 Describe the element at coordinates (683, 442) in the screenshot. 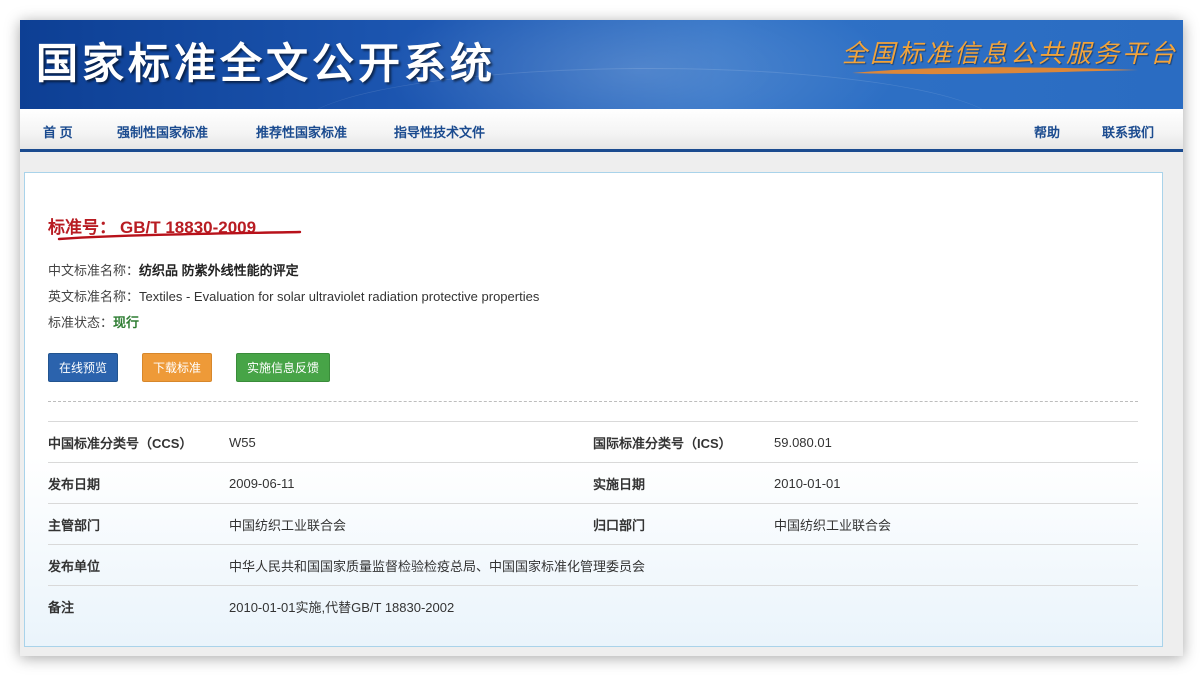

I see `ics-label: 国际标准分类号（ICS）` at that location.